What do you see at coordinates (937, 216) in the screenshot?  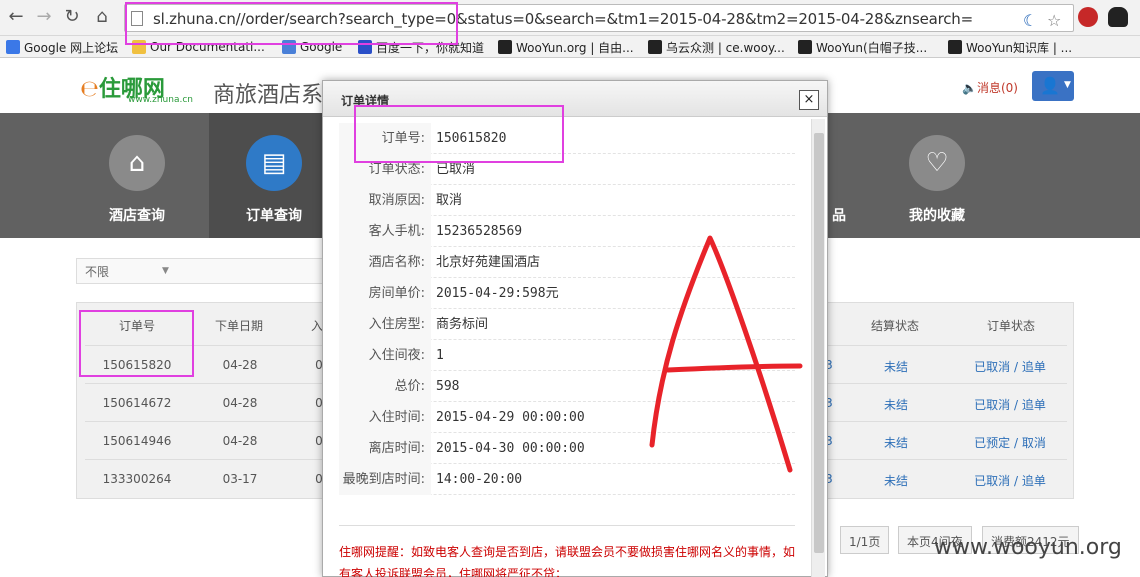 I see `nav-label: 我的收藏` at bounding box center [937, 216].